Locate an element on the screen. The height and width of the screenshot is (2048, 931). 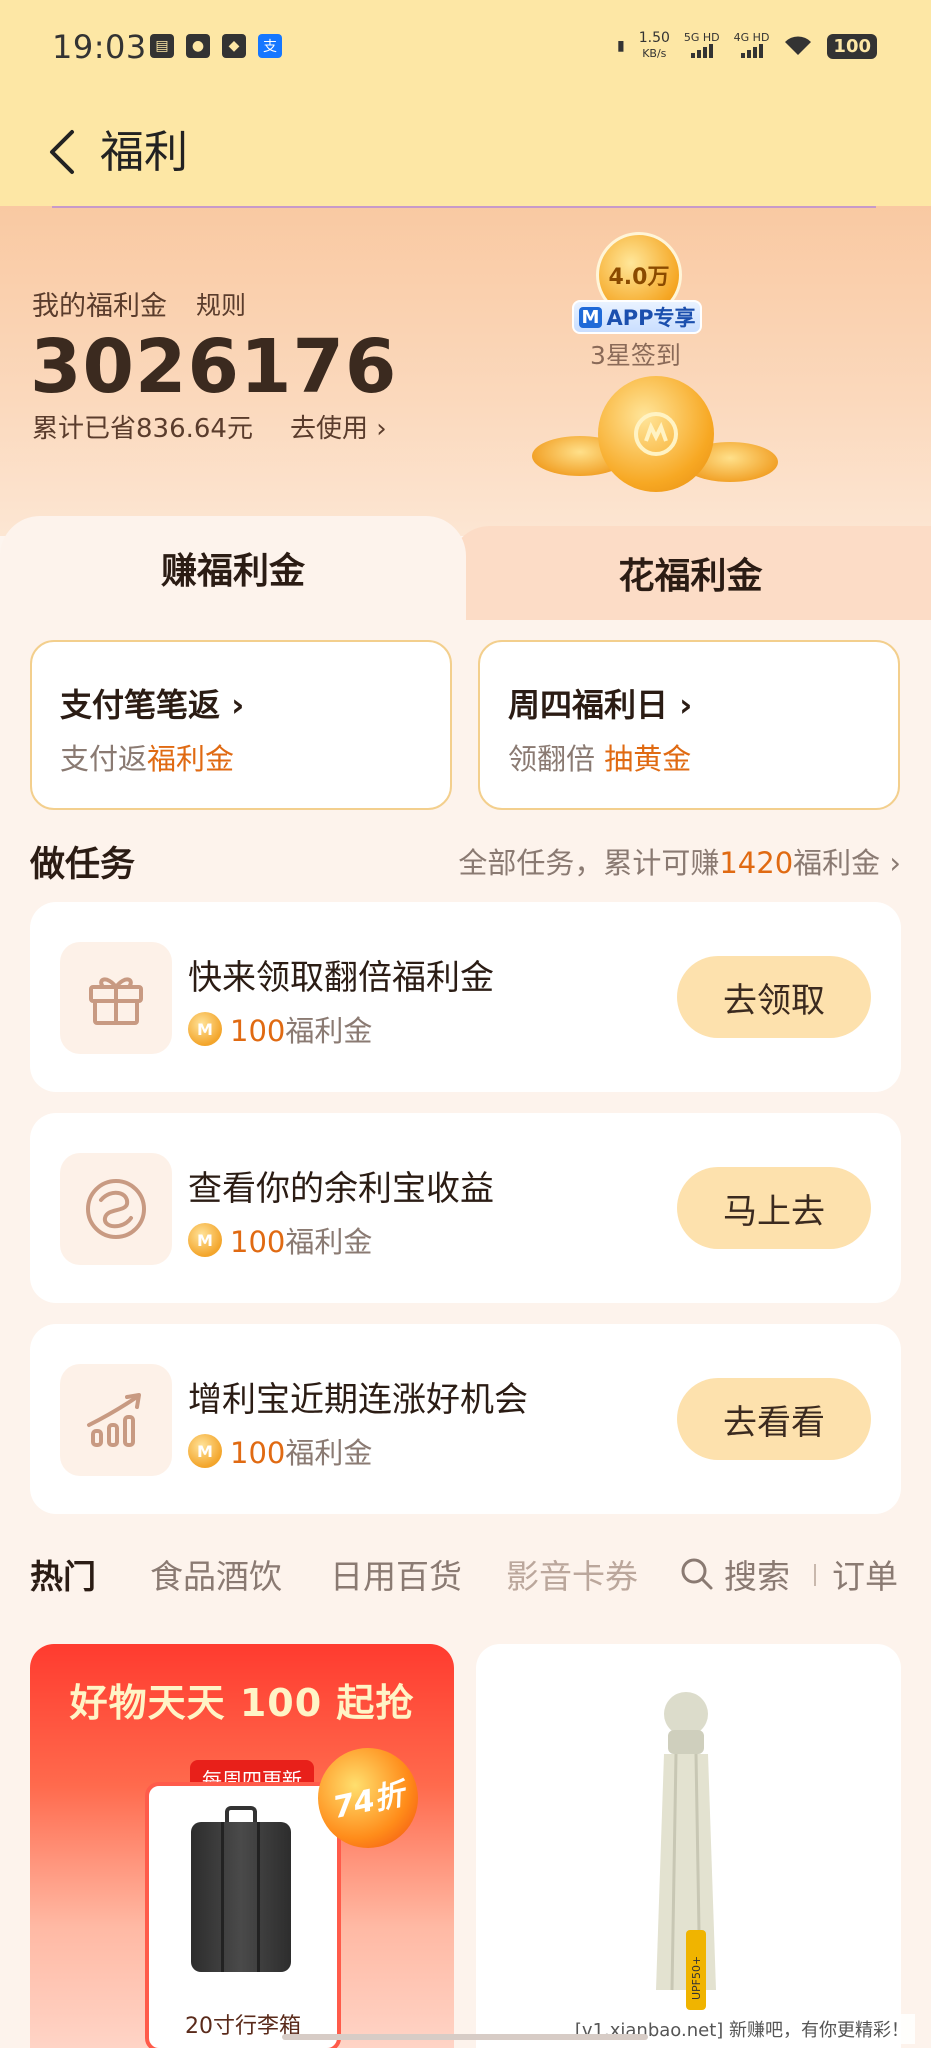
all-tasks-link: 全部任务，累计可赚1420福利金 › is located at coordinates (679, 861).